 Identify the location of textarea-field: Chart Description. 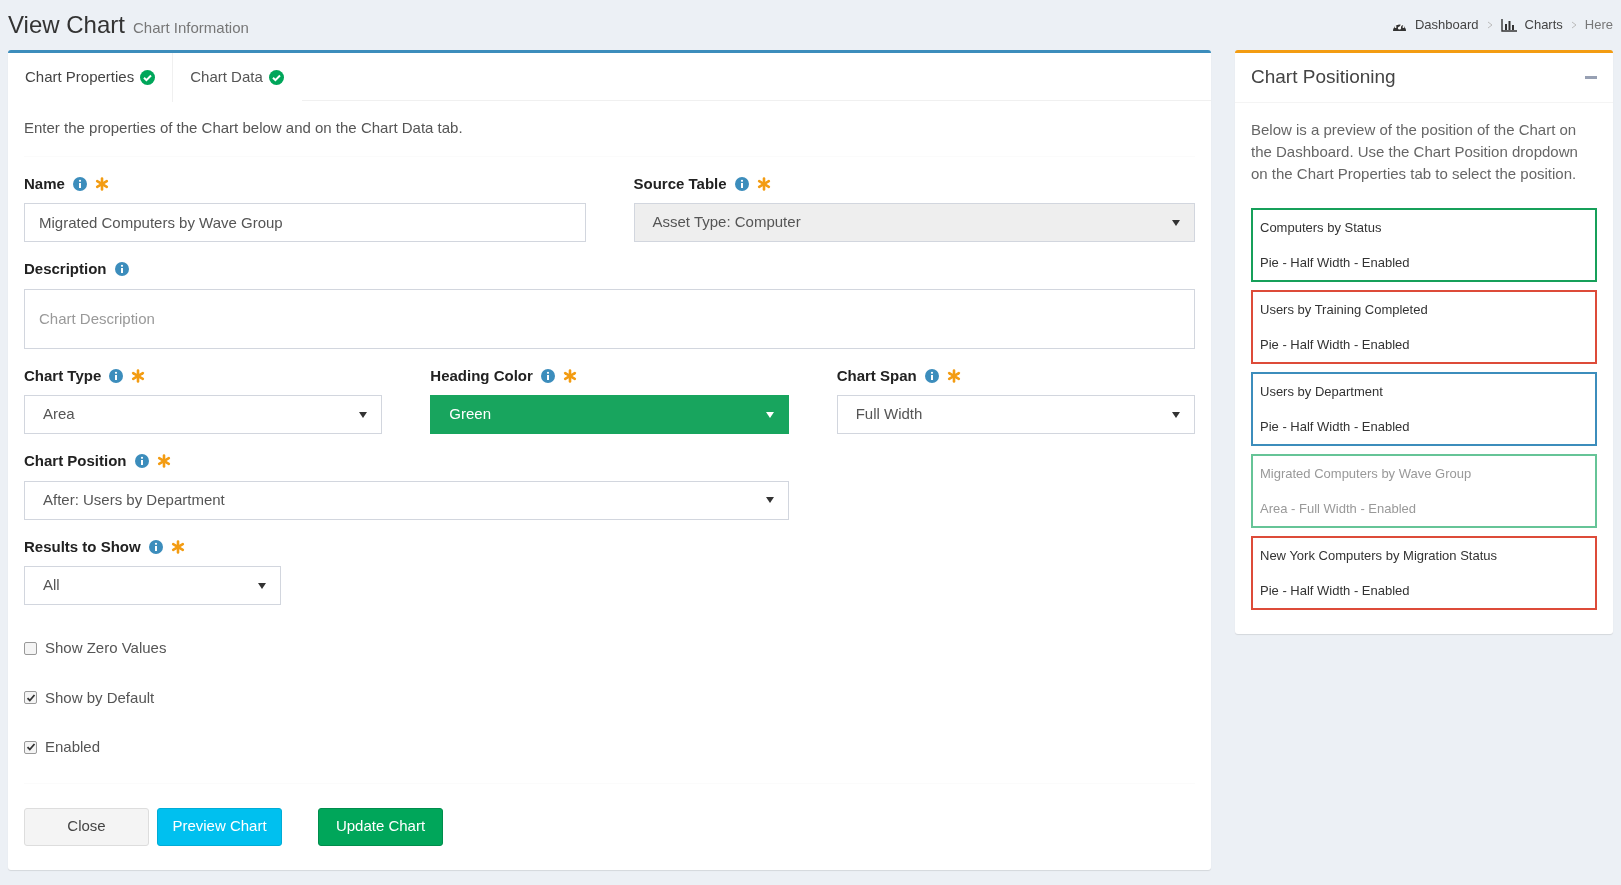
(609, 318).